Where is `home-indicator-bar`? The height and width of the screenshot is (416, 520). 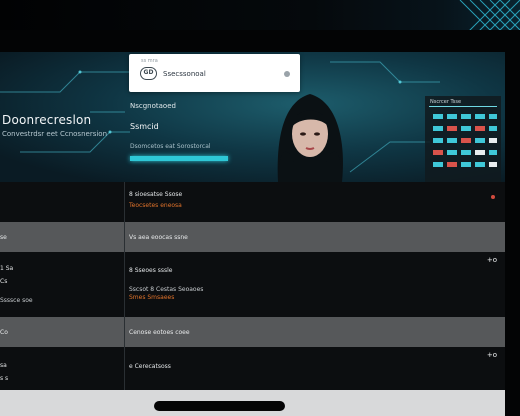 home-indicator-bar is located at coordinates (219, 406).